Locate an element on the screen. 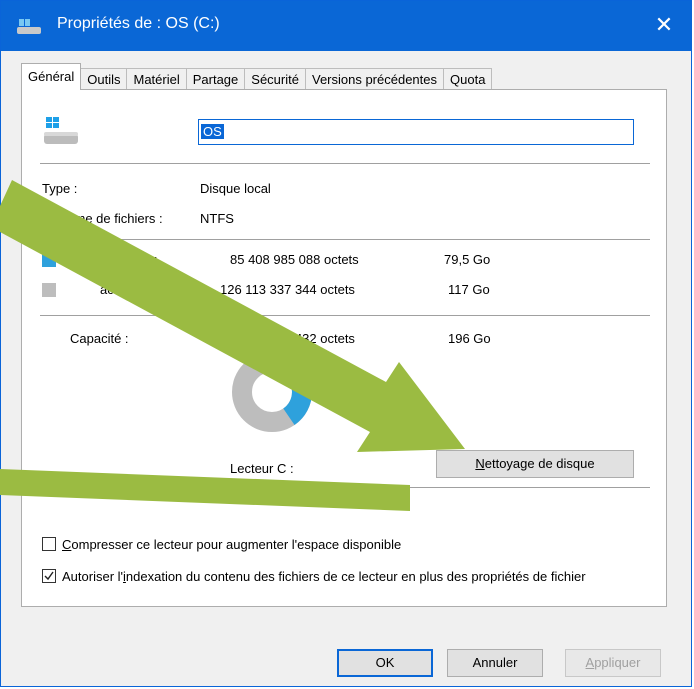  free-space-size: 117 Go is located at coordinates (469, 289).